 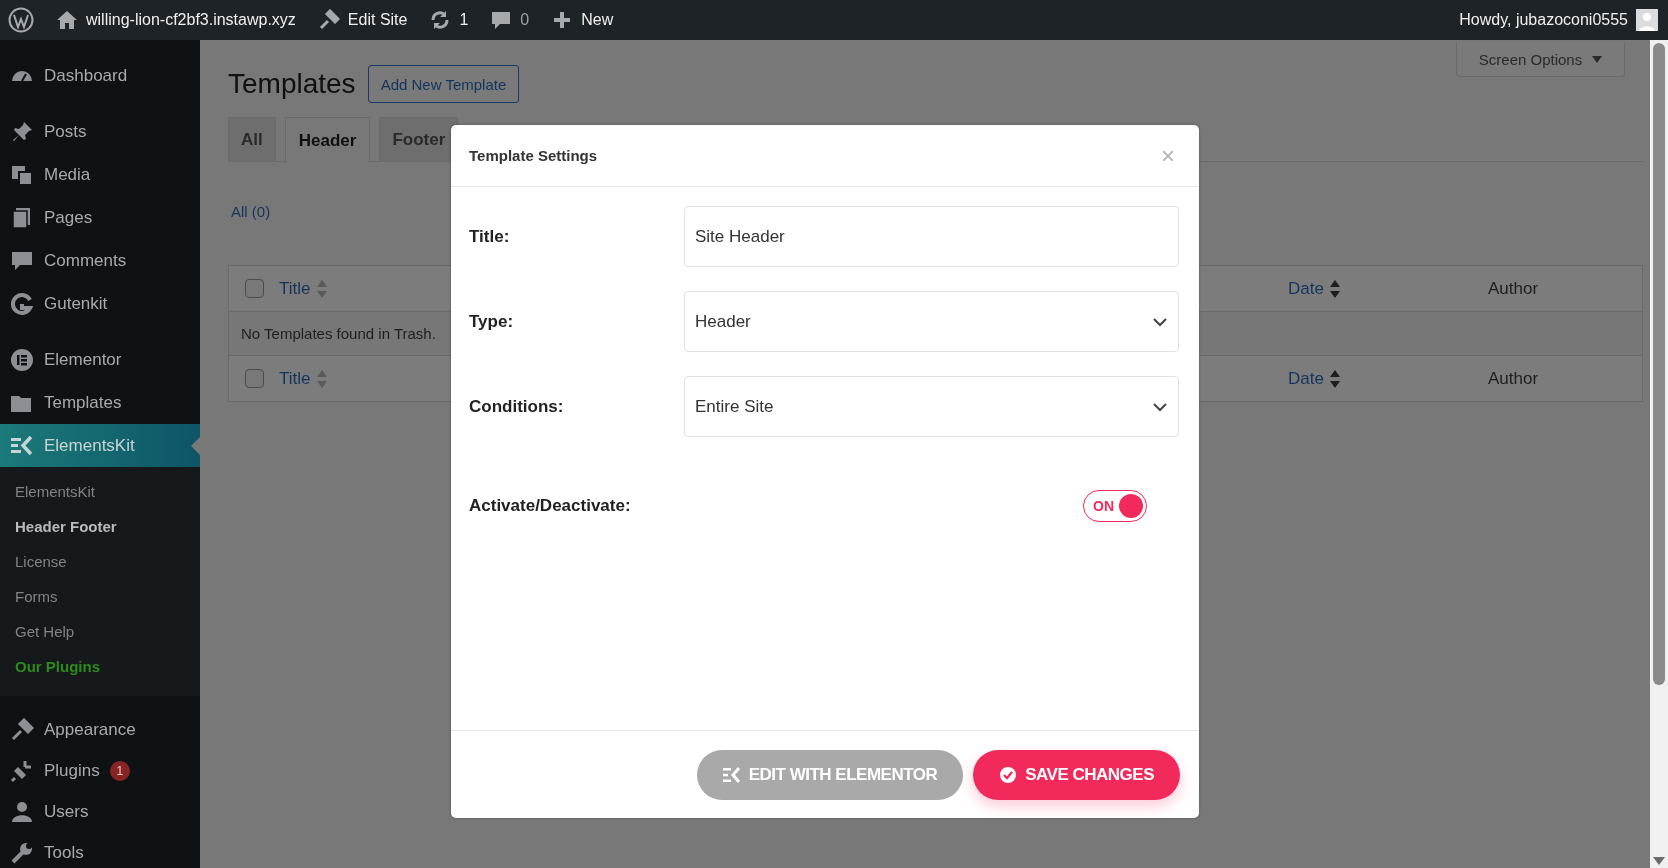 I want to click on count-badge: 1, so click(x=119, y=770).